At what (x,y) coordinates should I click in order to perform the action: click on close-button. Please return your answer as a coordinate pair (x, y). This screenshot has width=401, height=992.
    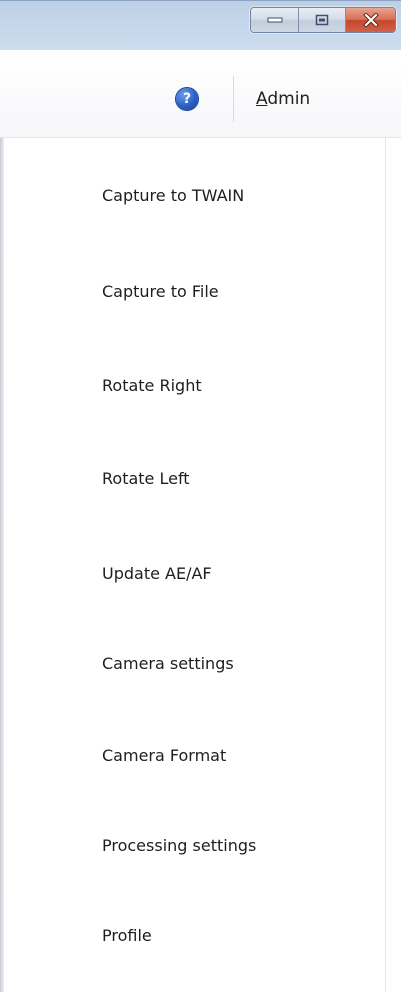
    Looking at the image, I should click on (370, 20).